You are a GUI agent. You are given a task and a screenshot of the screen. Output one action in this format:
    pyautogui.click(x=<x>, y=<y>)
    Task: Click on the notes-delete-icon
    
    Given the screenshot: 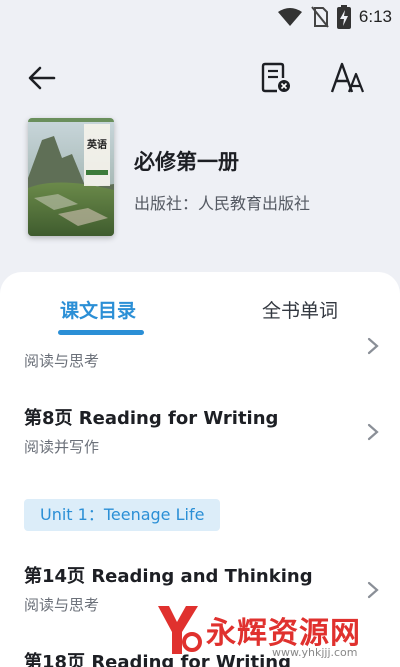 What is the action you would take?
    pyautogui.click(x=275, y=77)
    